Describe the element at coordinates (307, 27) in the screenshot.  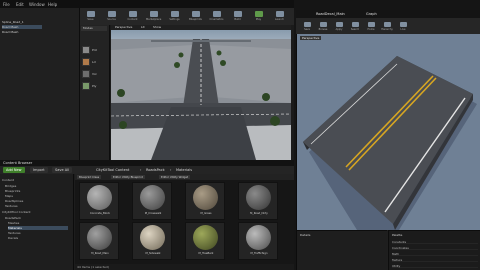
I see `me-save-button: Save` at that location.